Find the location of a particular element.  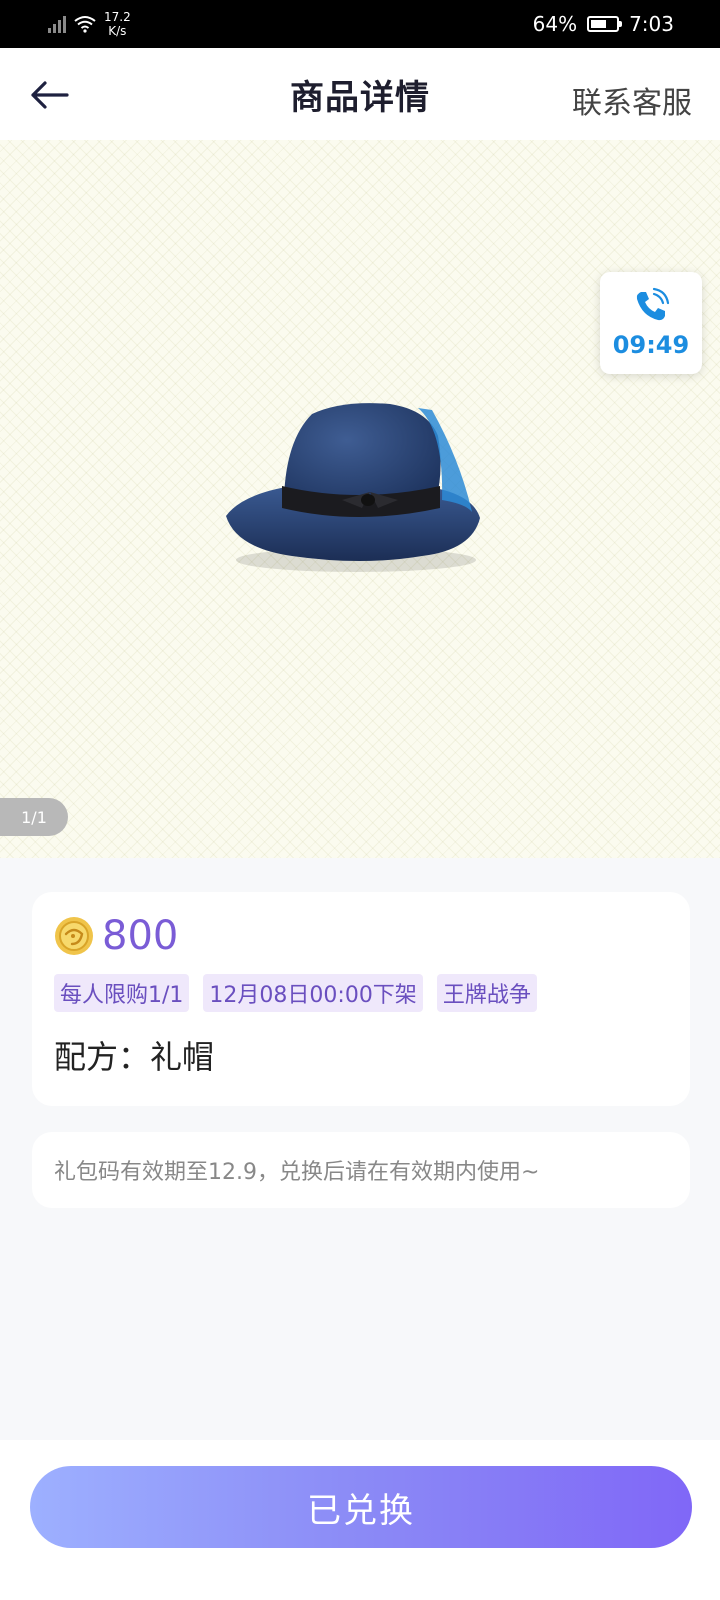

product-info-card: 800 每人限购1/1 12月08日00:00下架 王牌战争 配方：礼帽 is located at coordinates (361, 999).